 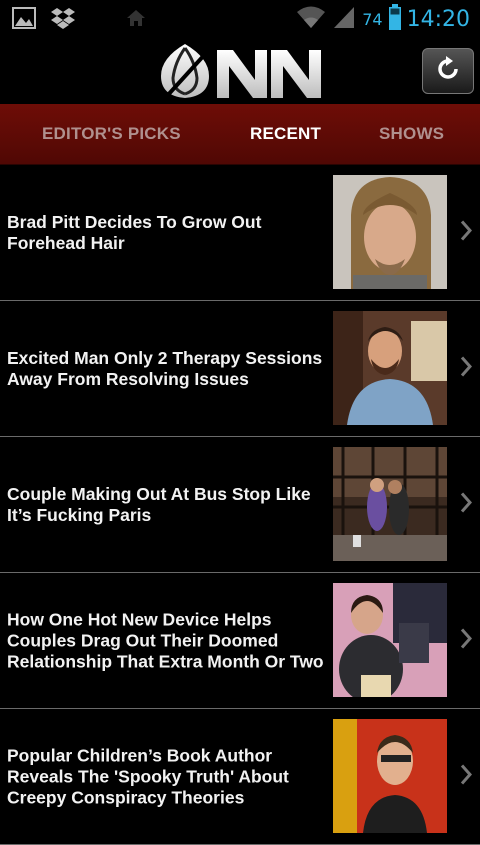 I want to click on onn-logo, so click(x=240, y=70).